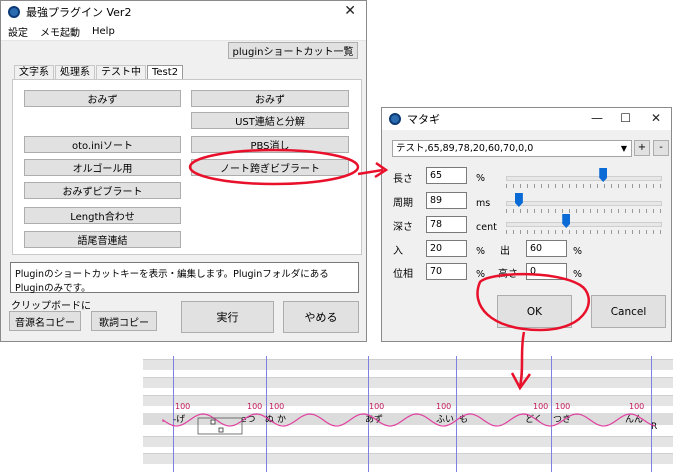 The height and width of the screenshot is (474, 680). I want to click on period-slider, so click(584, 203).